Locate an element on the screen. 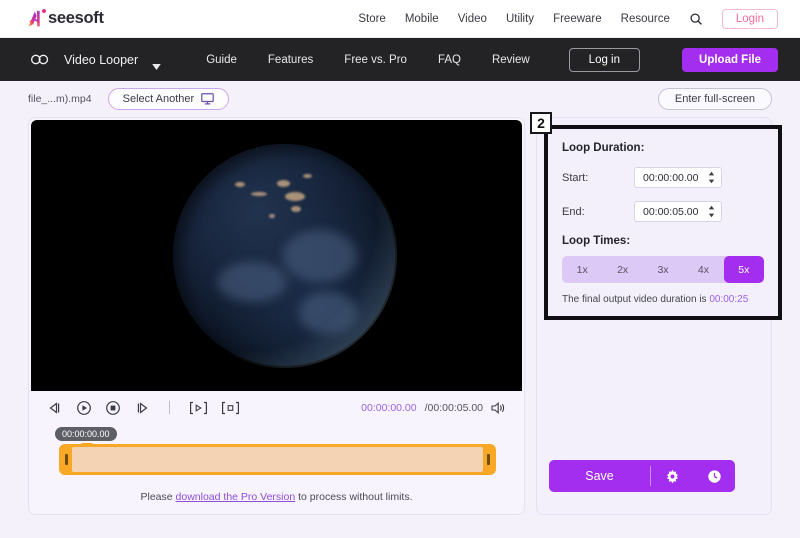 Image resolution: width=800 pixels, height=538 pixels. navlink-review: Review is located at coordinates (511, 60).